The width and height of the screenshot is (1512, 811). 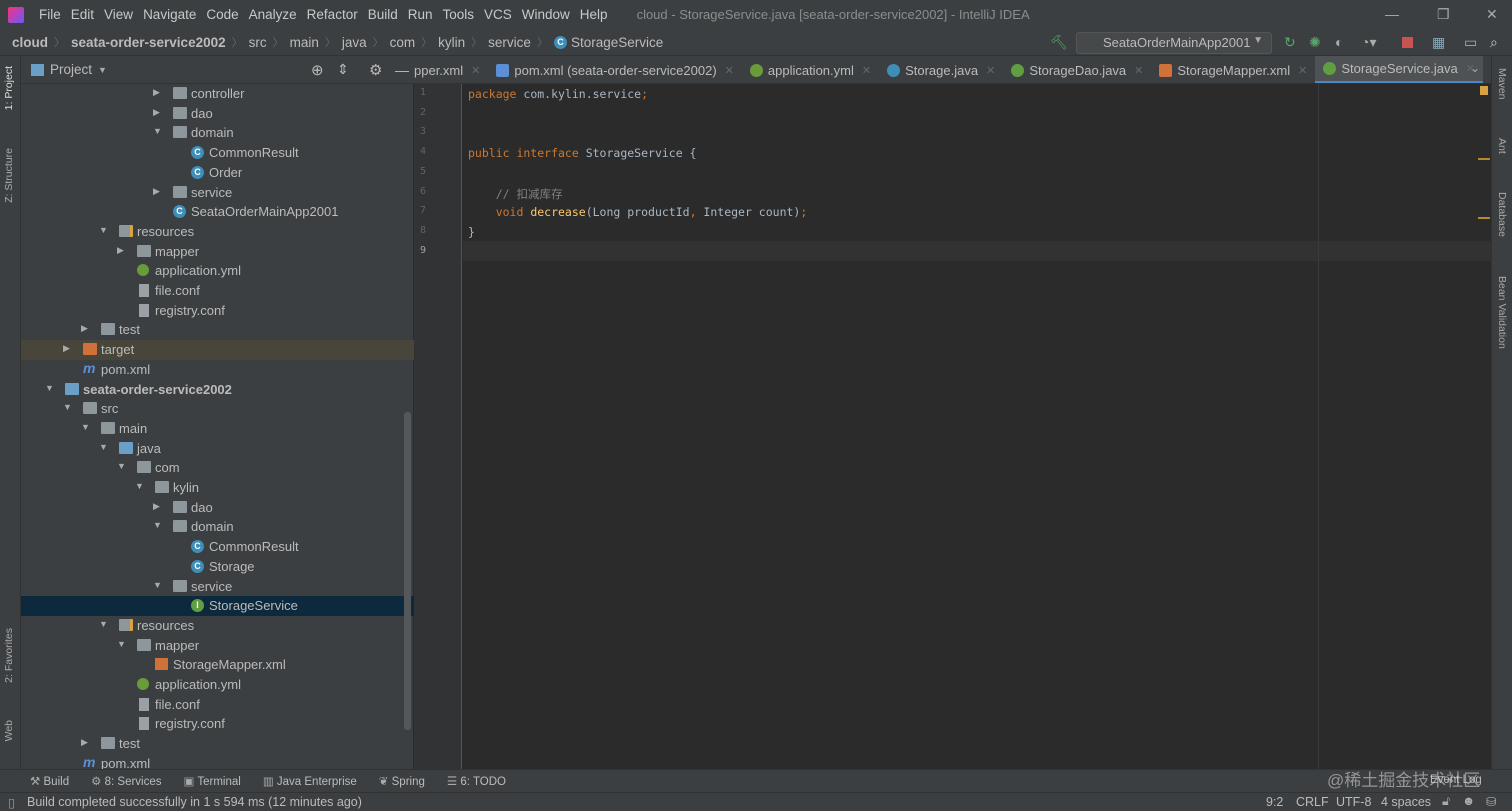 What do you see at coordinates (217, 252) in the screenshot?
I see `tree-item: ▶ mapper` at bounding box center [217, 252].